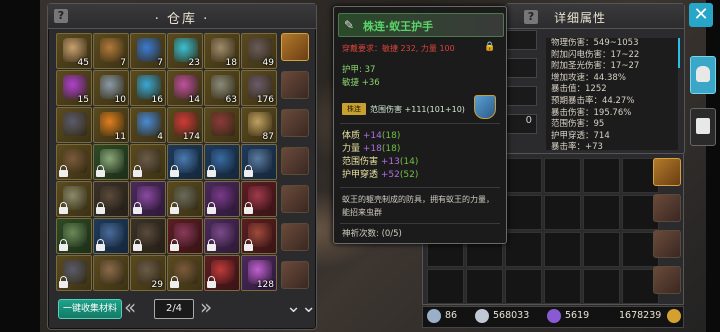 This screenshot has width=720, height=332. Describe the element at coordinates (185, 125) in the screenshot. I see `warehouse-slot: 174` at that location.